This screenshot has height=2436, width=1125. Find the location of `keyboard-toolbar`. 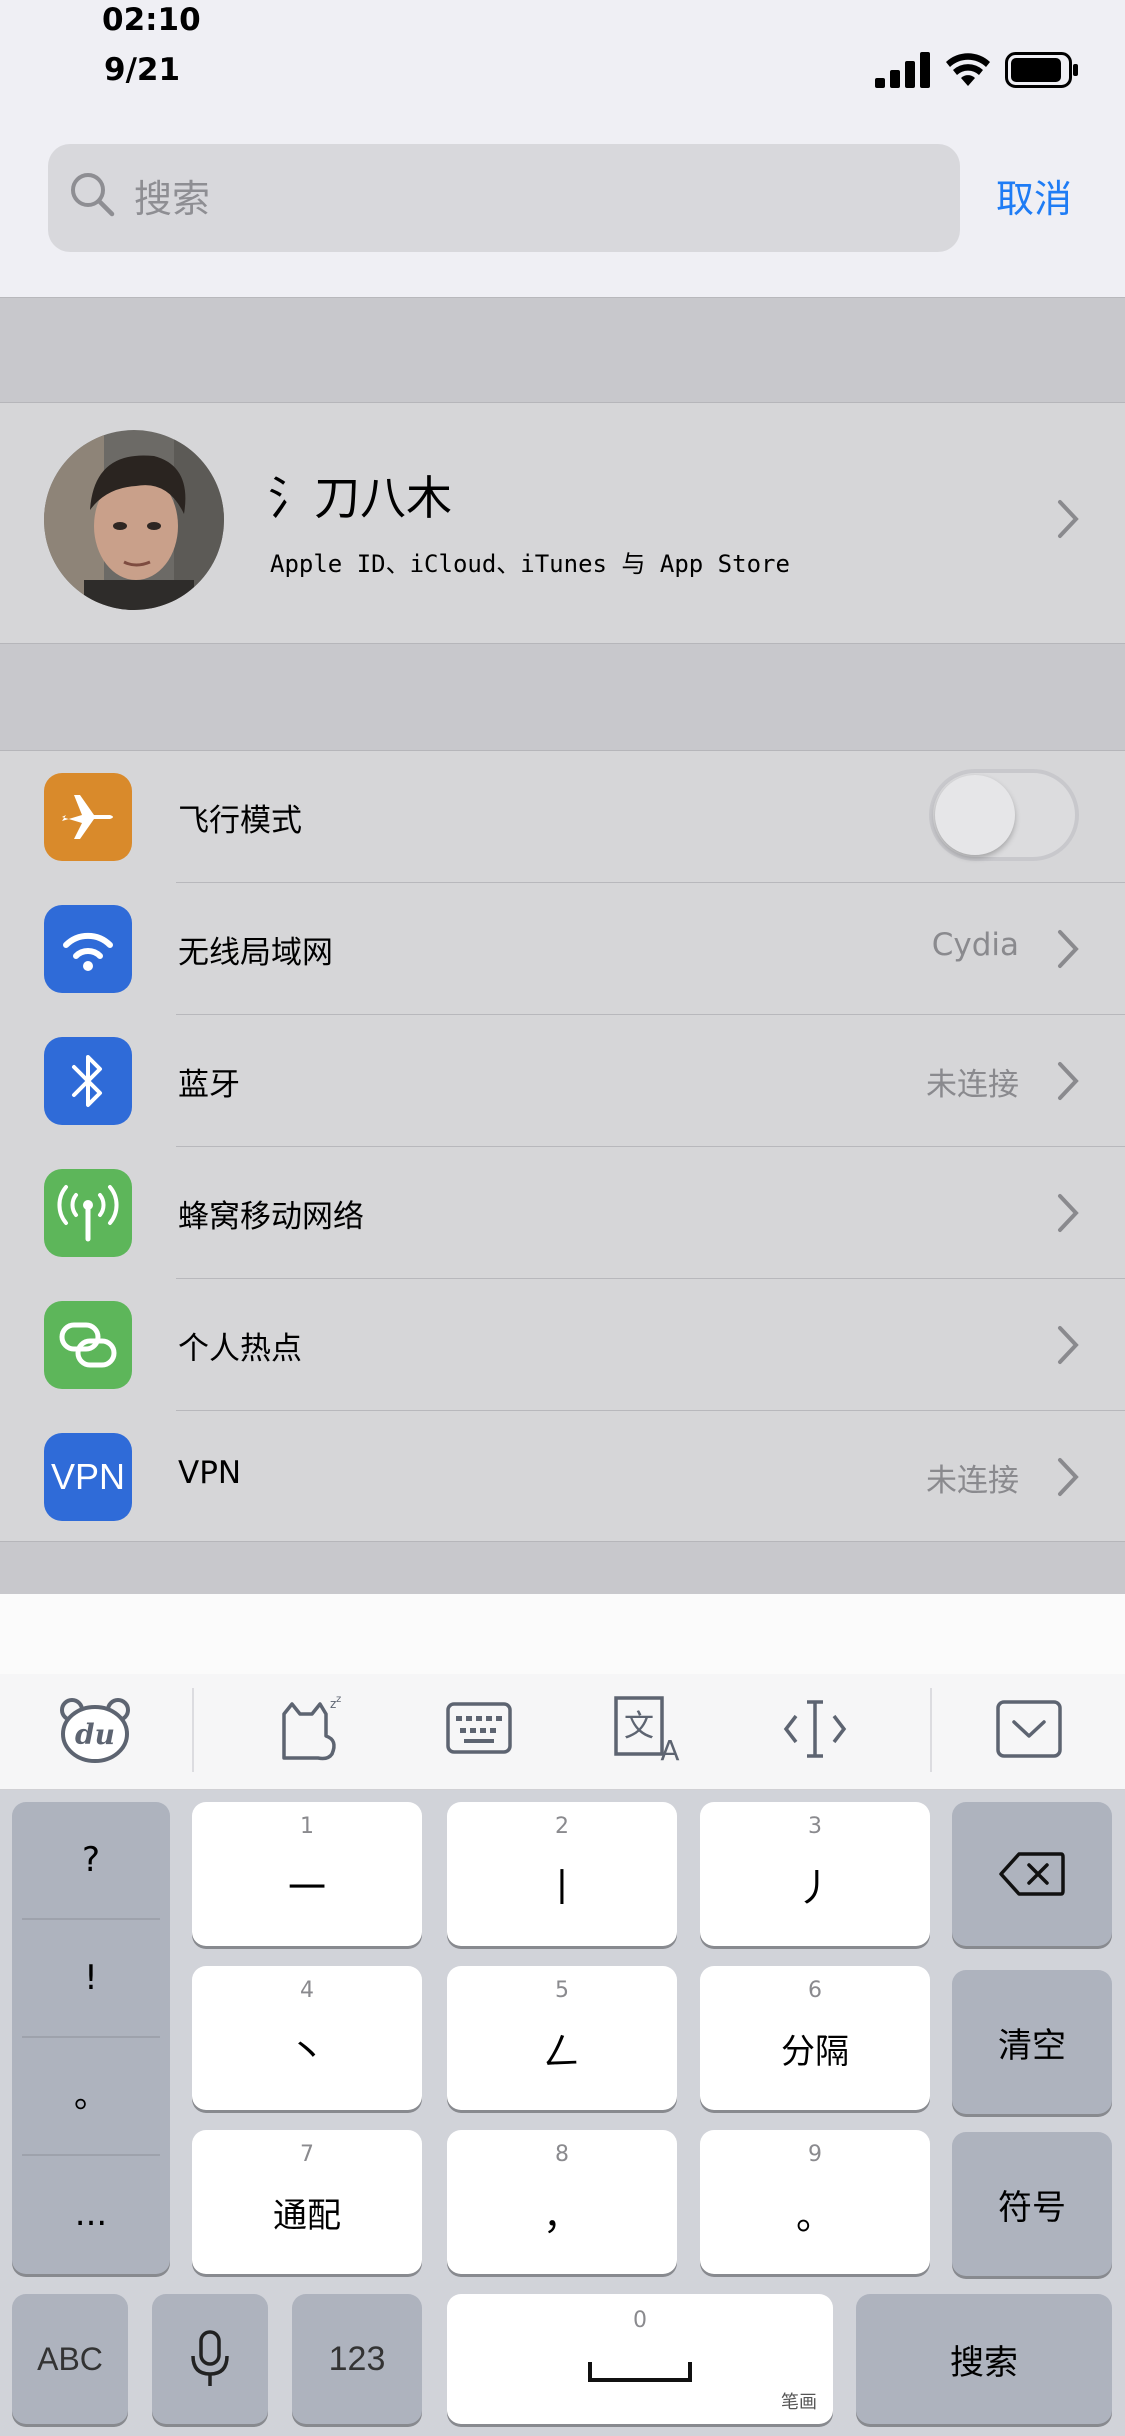

keyboard-toolbar is located at coordinates (562, 1732).